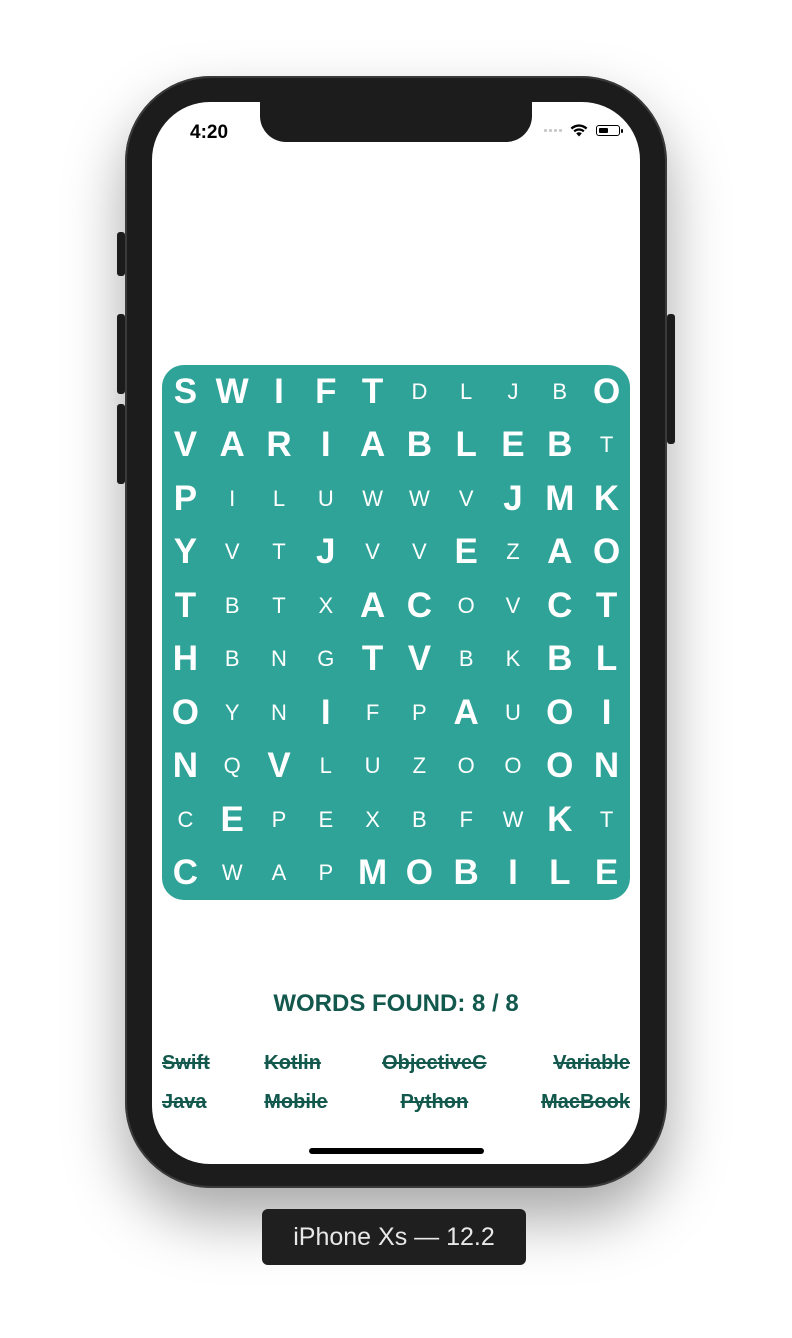 The image size is (792, 1338). What do you see at coordinates (372, 874) in the screenshot?
I see `grid-cell: M` at bounding box center [372, 874].